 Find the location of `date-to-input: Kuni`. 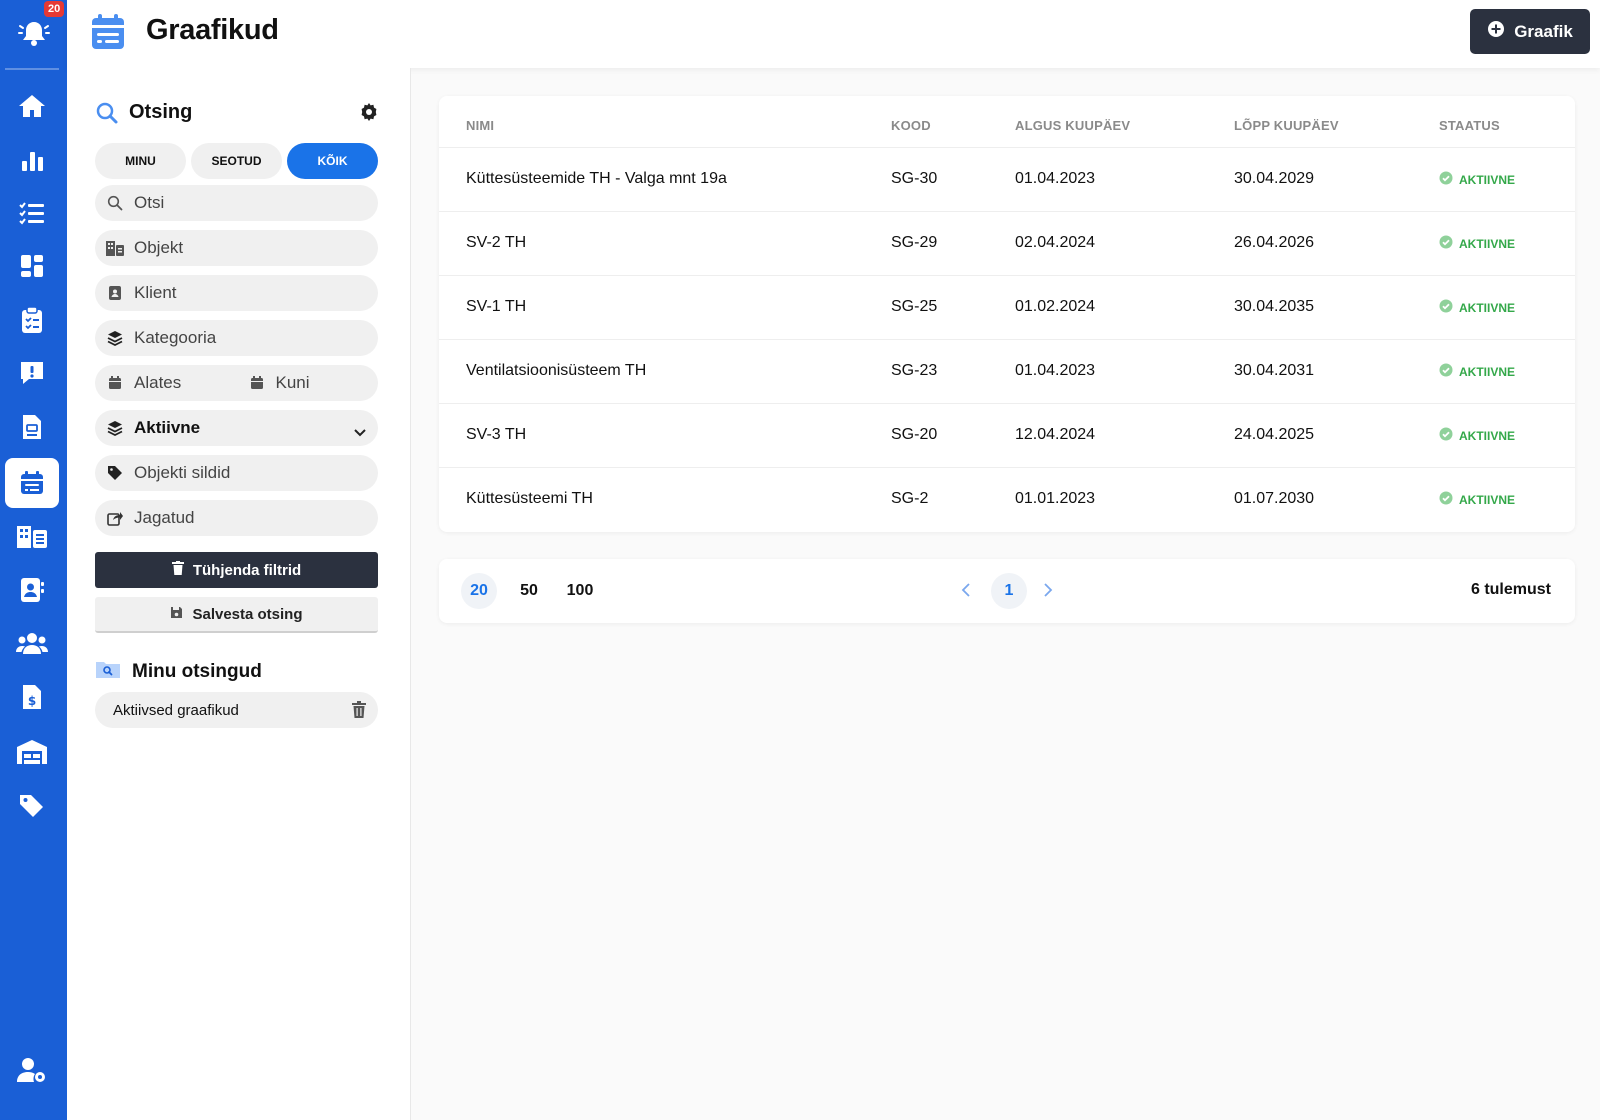

date-to-input: Kuni is located at coordinates (308, 383).